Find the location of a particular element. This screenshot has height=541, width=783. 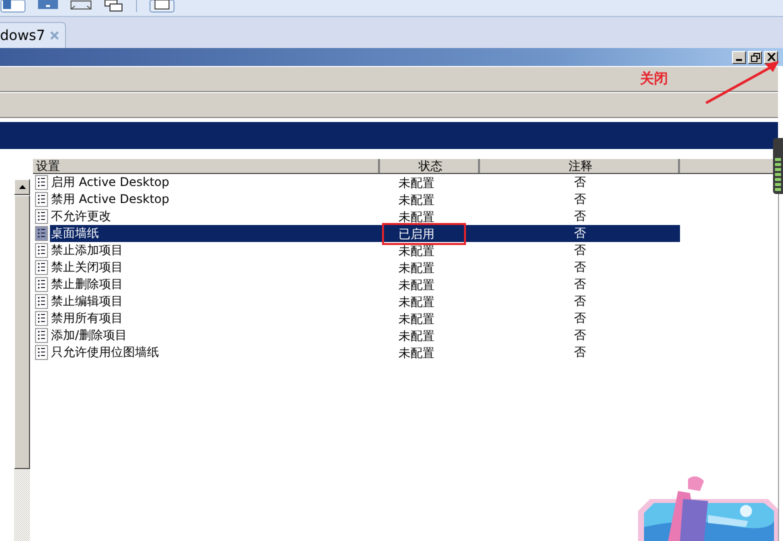

table-row: 禁止删除项目 未配置 否 is located at coordinates (365, 284).